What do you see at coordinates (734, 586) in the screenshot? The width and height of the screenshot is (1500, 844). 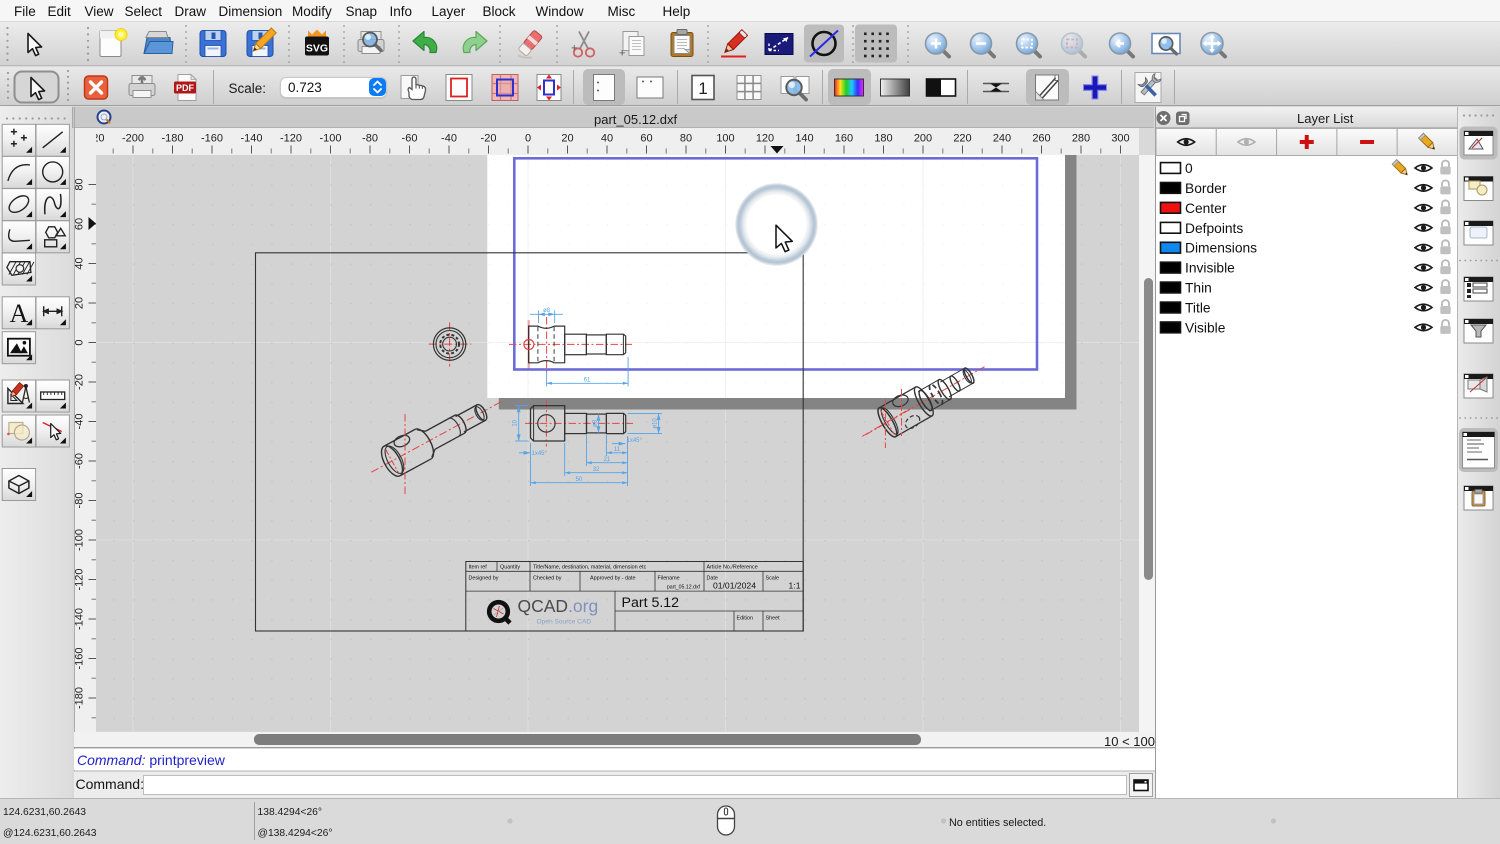 I see `svg-text: 01/01/2024` at bounding box center [734, 586].